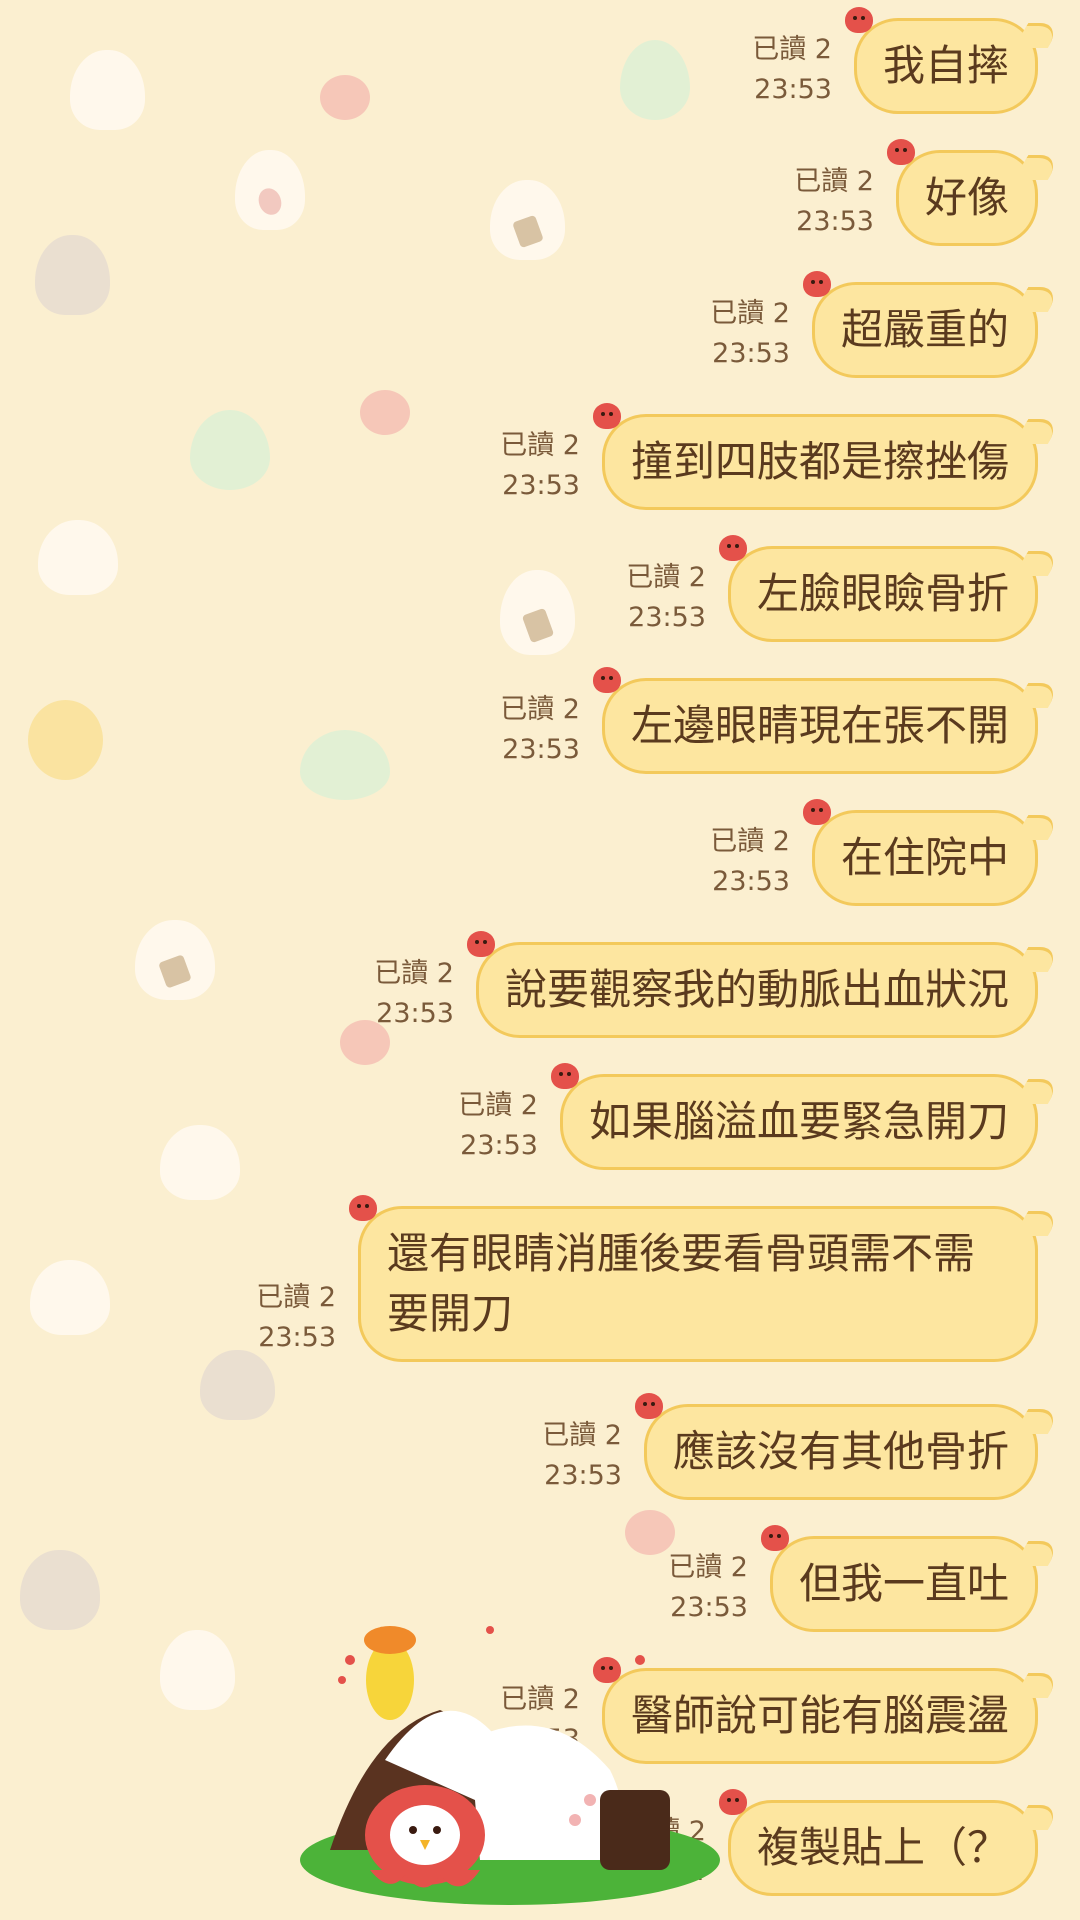 Image resolution: width=1080 pixels, height=1920 pixels. I want to click on message-row: 已讀 2 23:53 左臉眼瞼骨折, so click(844, 588).